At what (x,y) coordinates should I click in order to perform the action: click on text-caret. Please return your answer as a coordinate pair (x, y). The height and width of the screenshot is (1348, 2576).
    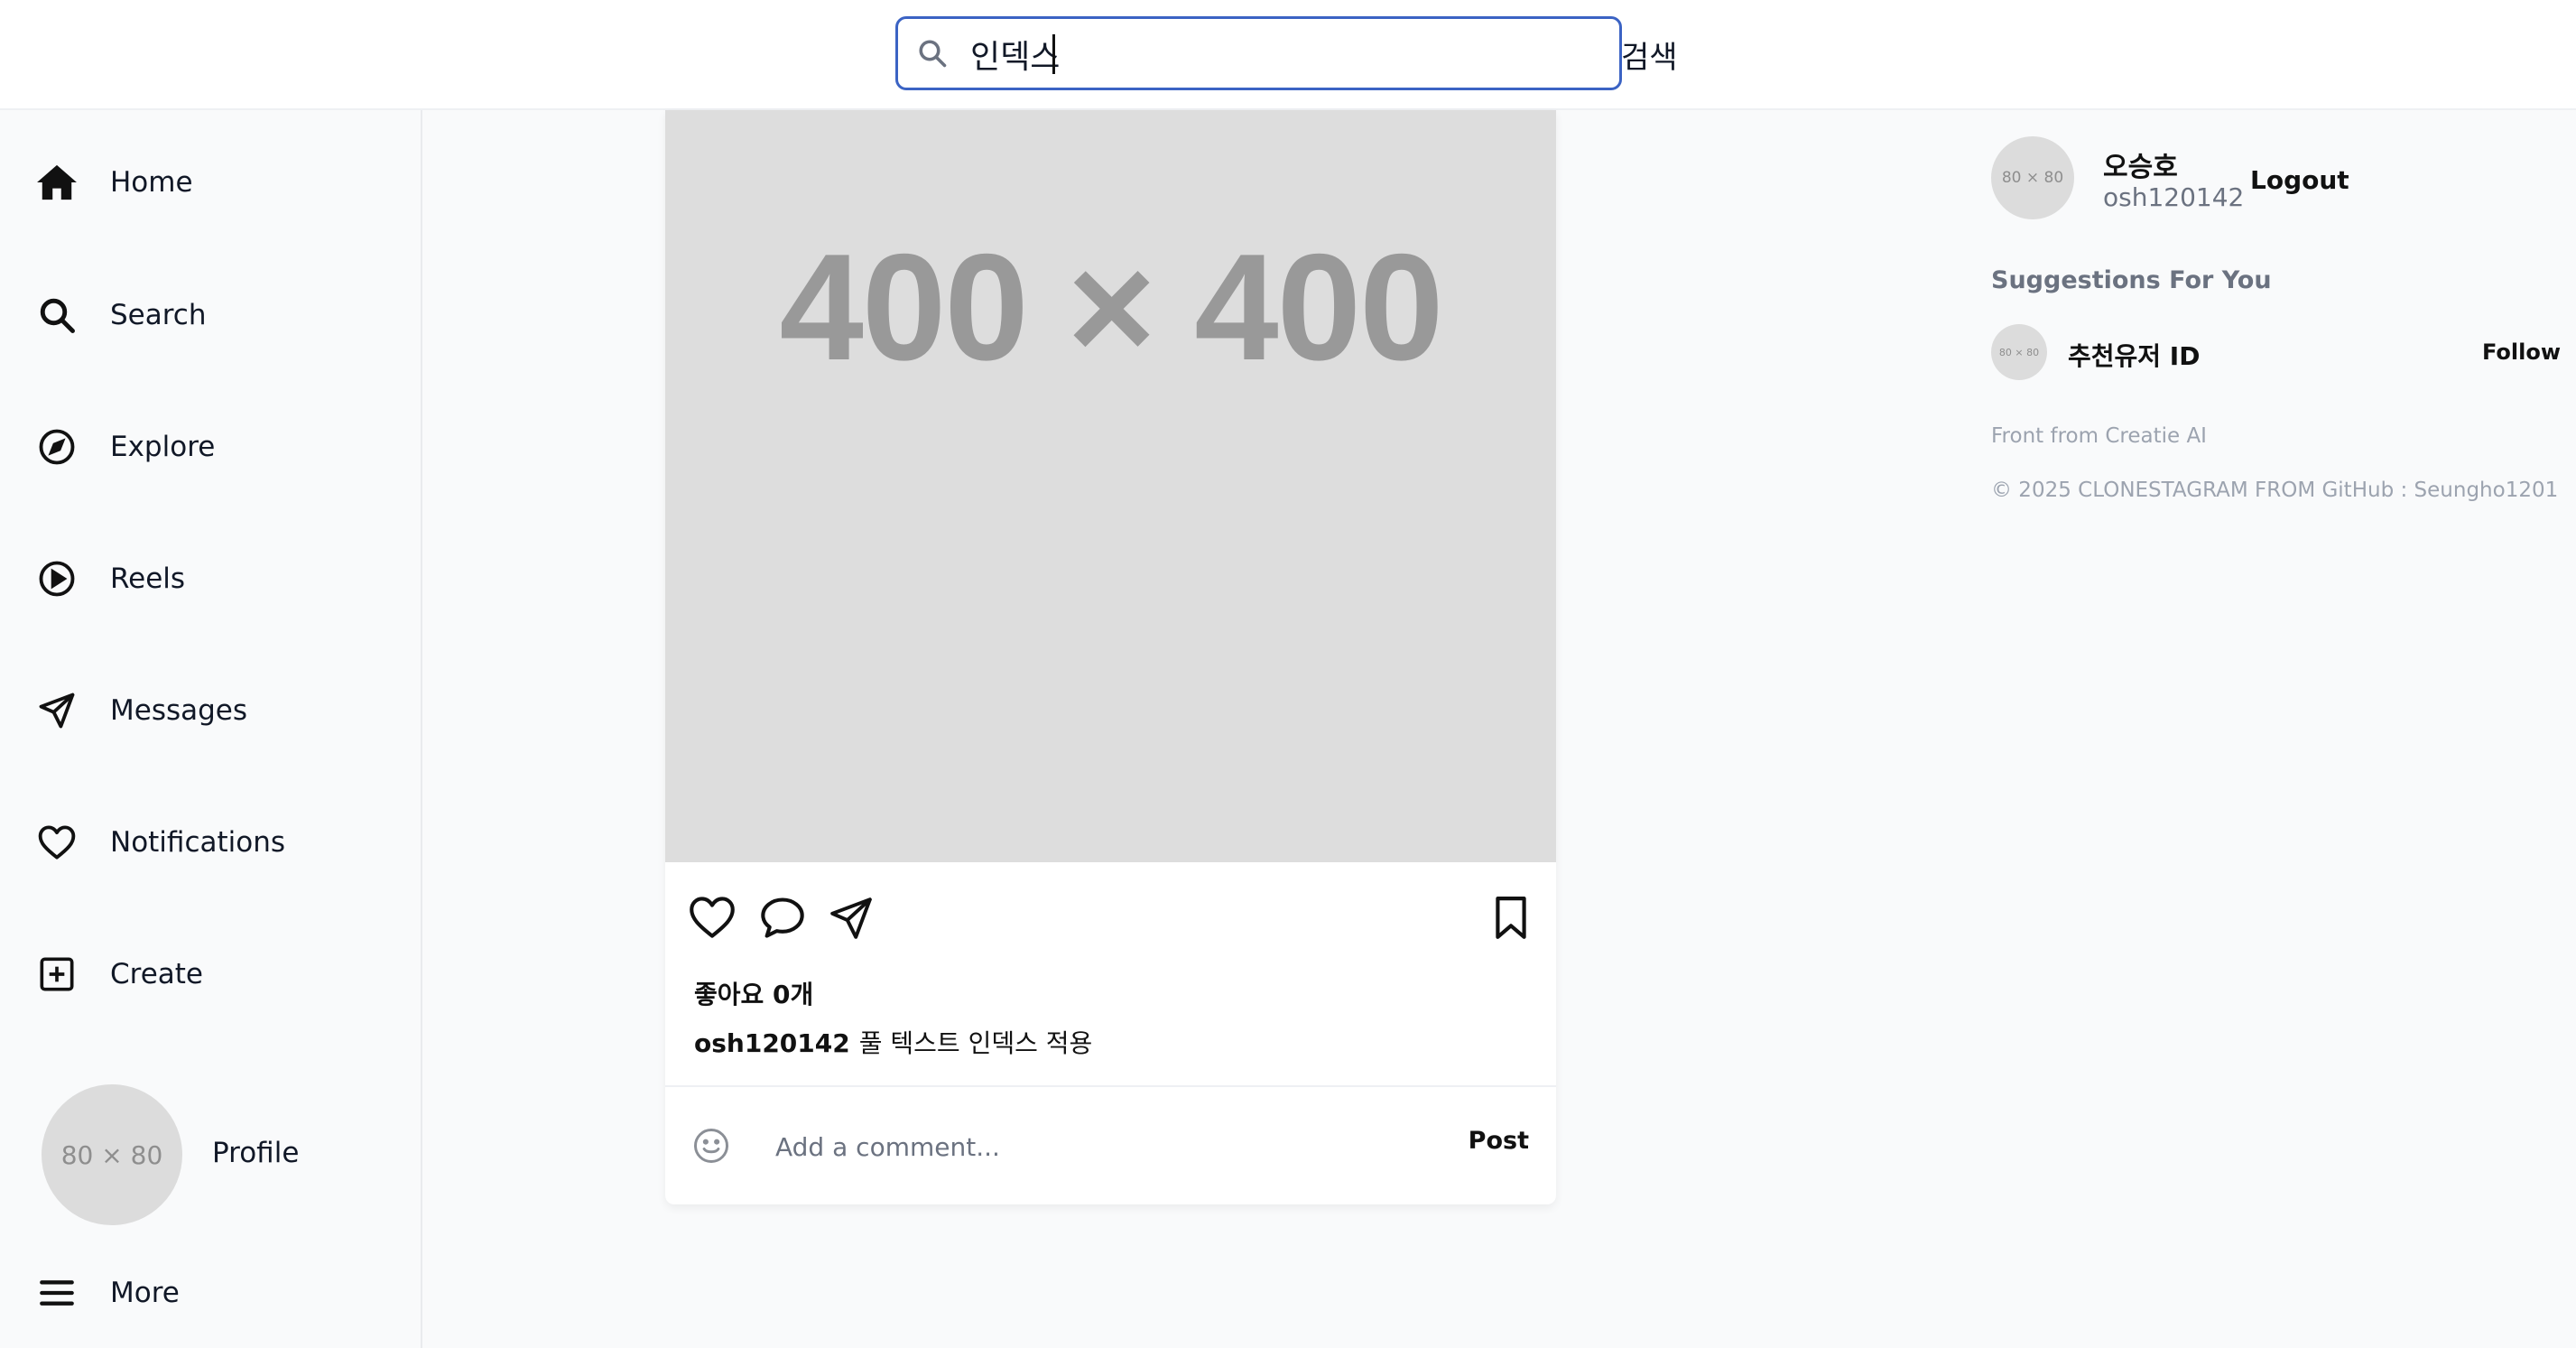
    Looking at the image, I should click on (1053, 54).